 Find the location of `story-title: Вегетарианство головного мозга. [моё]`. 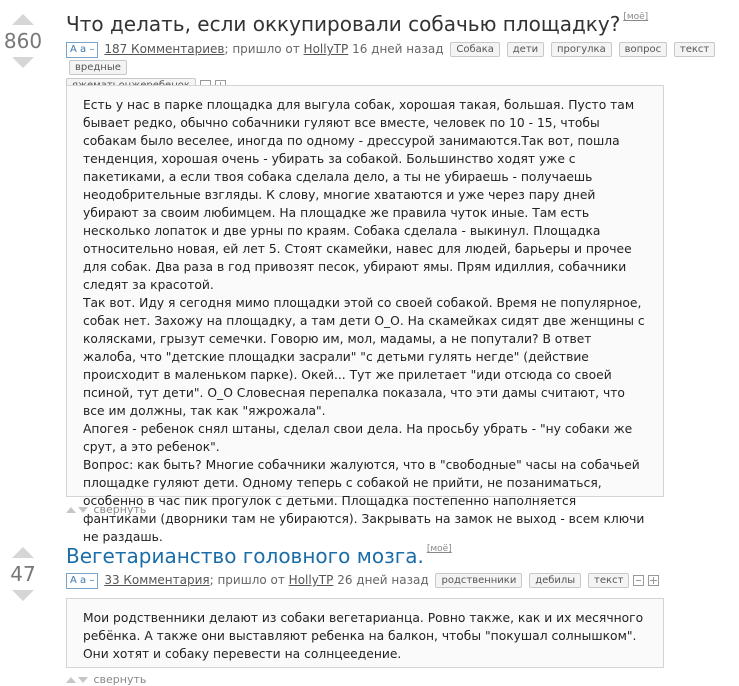

story-title: Вегетарианство головного мозга. [моё] is located at coordinates (259, 556).